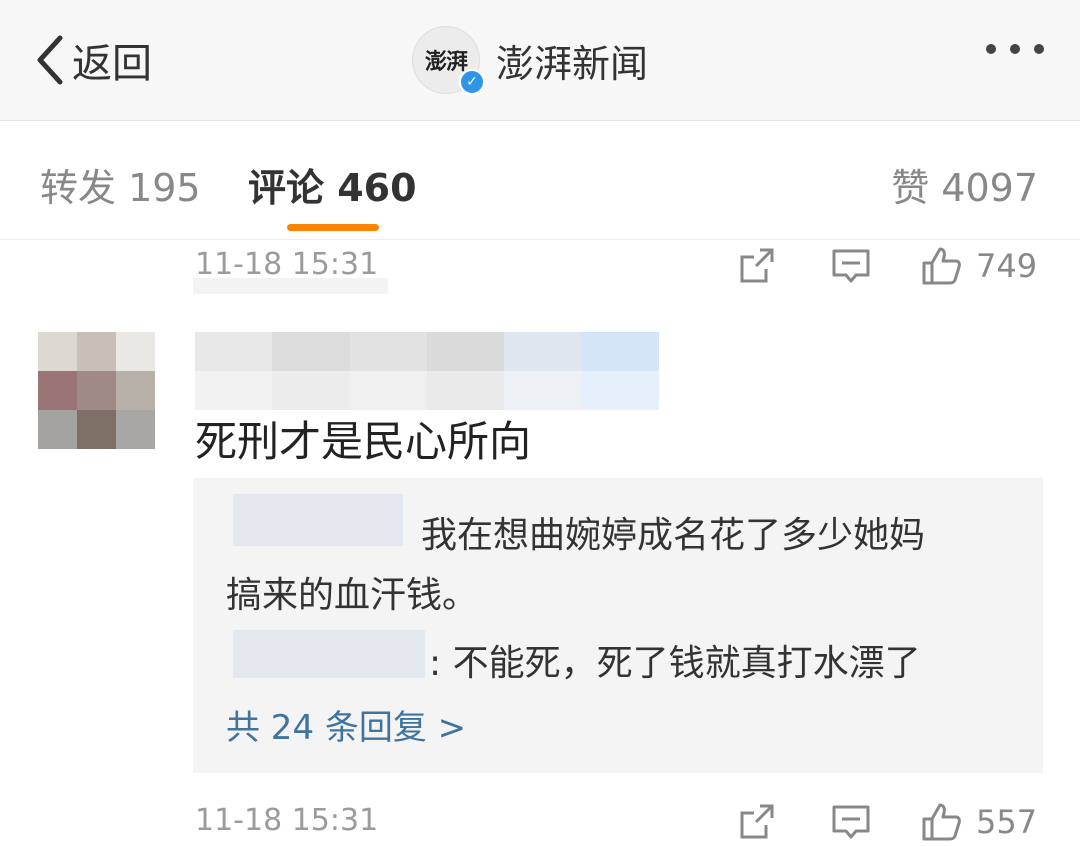 The image size is (1080, 847). Describe the element at coordinates (1007, 822) in the screenshot. I see `like-count: 557` at that location.